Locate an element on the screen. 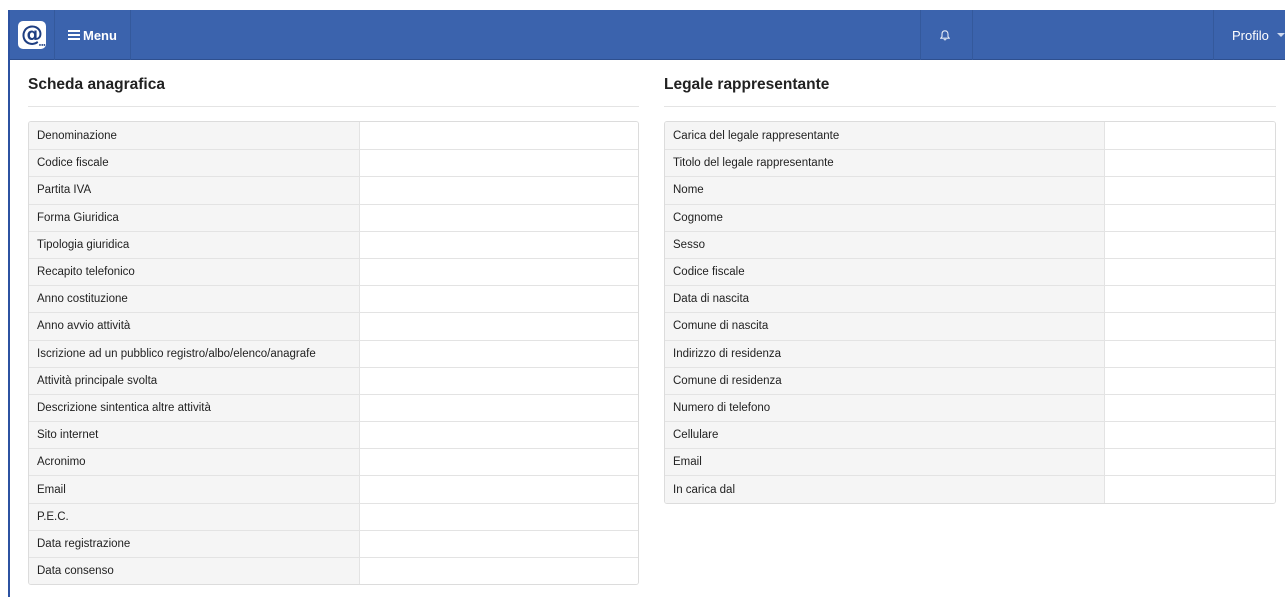 Image resolution: width=1285 pixels, height=597 pixels. field-label: Titolo del legale rappresentante is located at coordinates (885, 163).